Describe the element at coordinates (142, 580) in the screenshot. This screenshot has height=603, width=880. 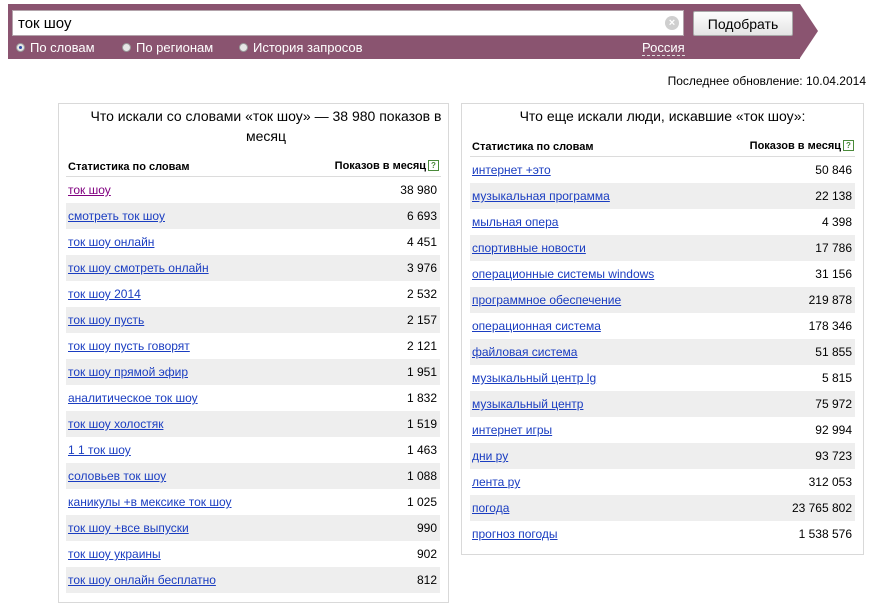
I see `keyword-link: ток шоу онлайн бесплатно` at that location.